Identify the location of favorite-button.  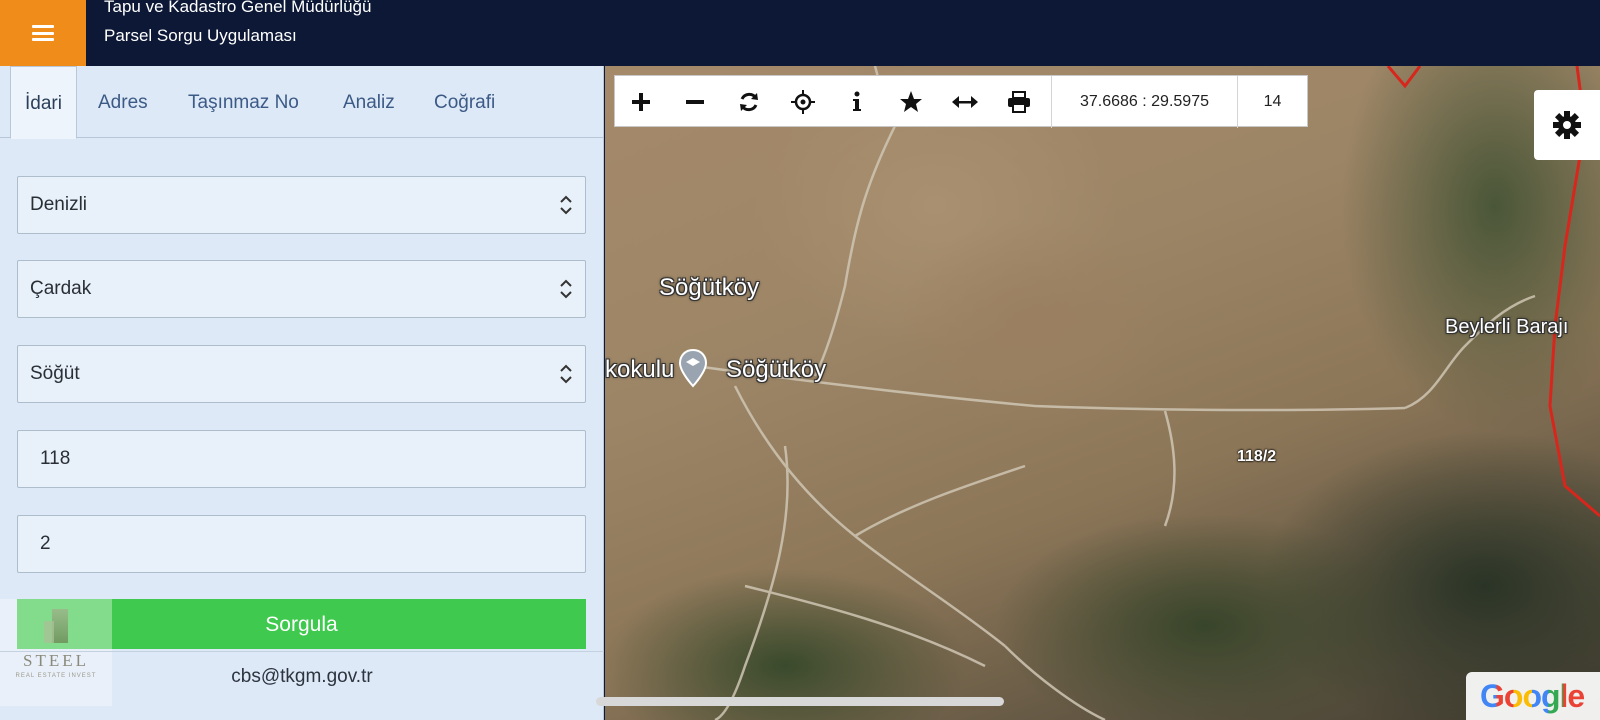
(911, 102).